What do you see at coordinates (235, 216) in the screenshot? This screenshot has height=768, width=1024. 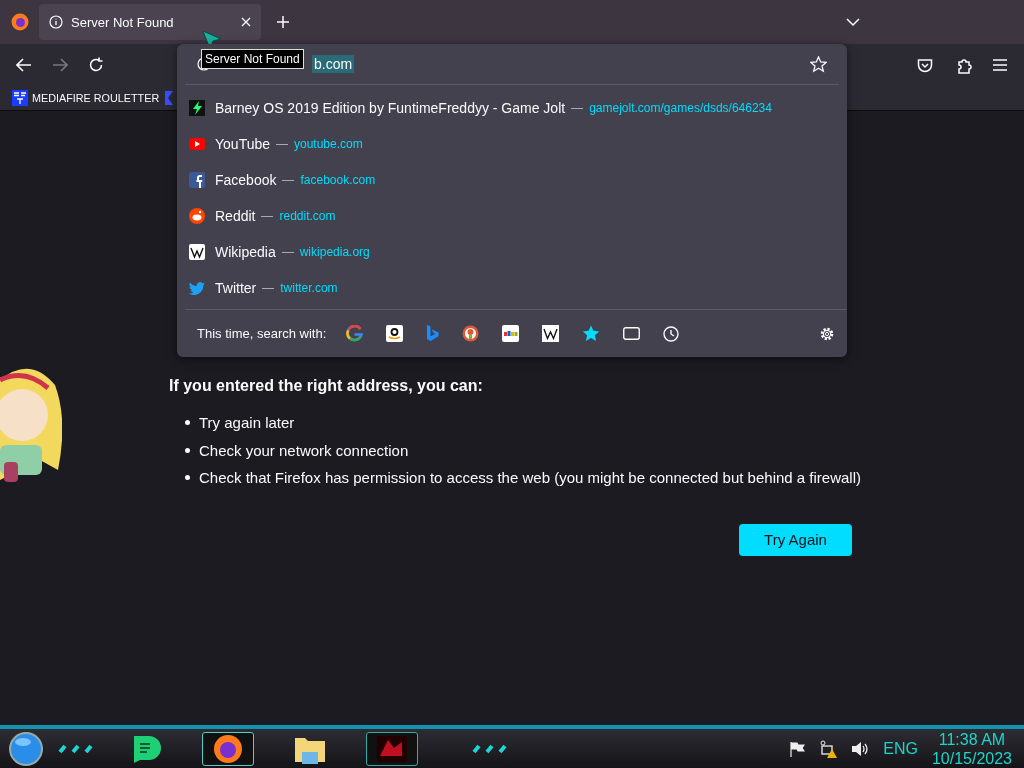 I see `suggestion-title: Reddit` at bounding box center [235, 216].